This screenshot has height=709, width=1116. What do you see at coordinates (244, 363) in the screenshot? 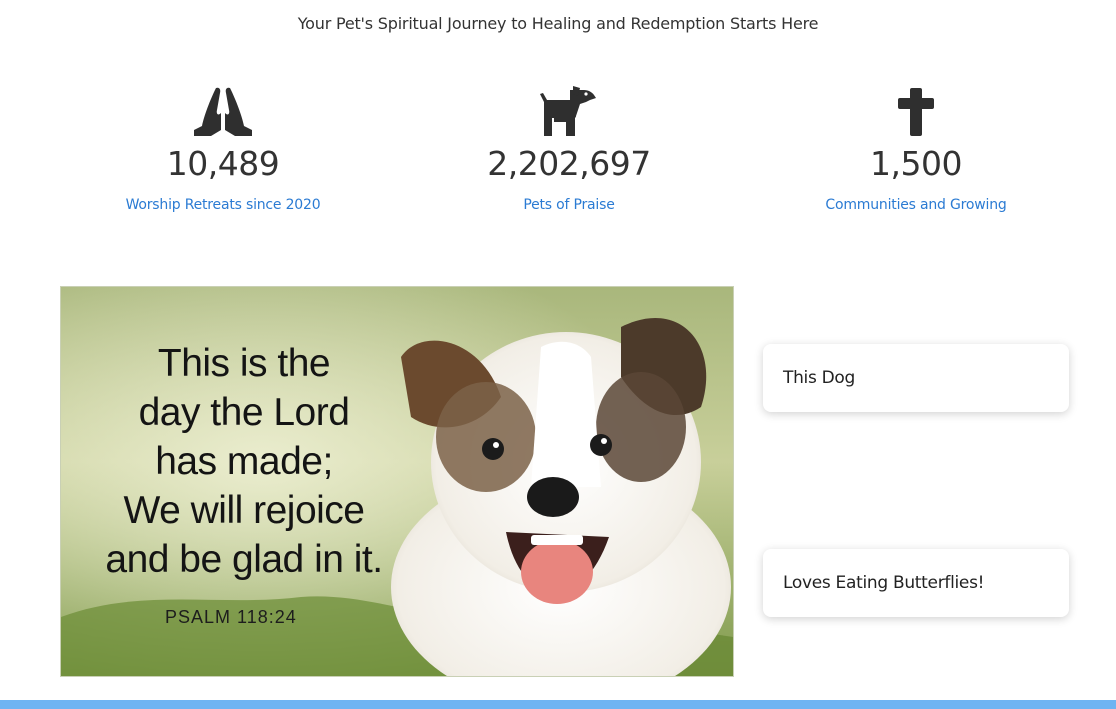
I see `verse-line: This is the` at bounding box center [244, 363].